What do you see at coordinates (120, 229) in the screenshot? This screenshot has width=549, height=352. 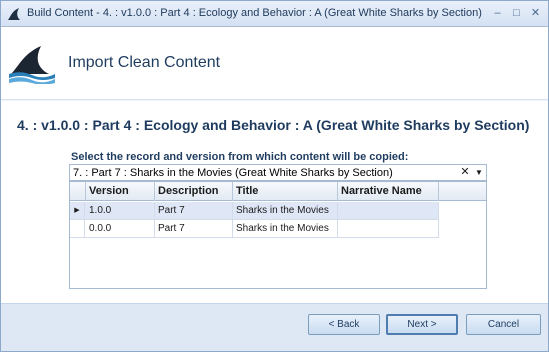 I see `cell-version: 0.0.0` at bounding box center [120, 229].